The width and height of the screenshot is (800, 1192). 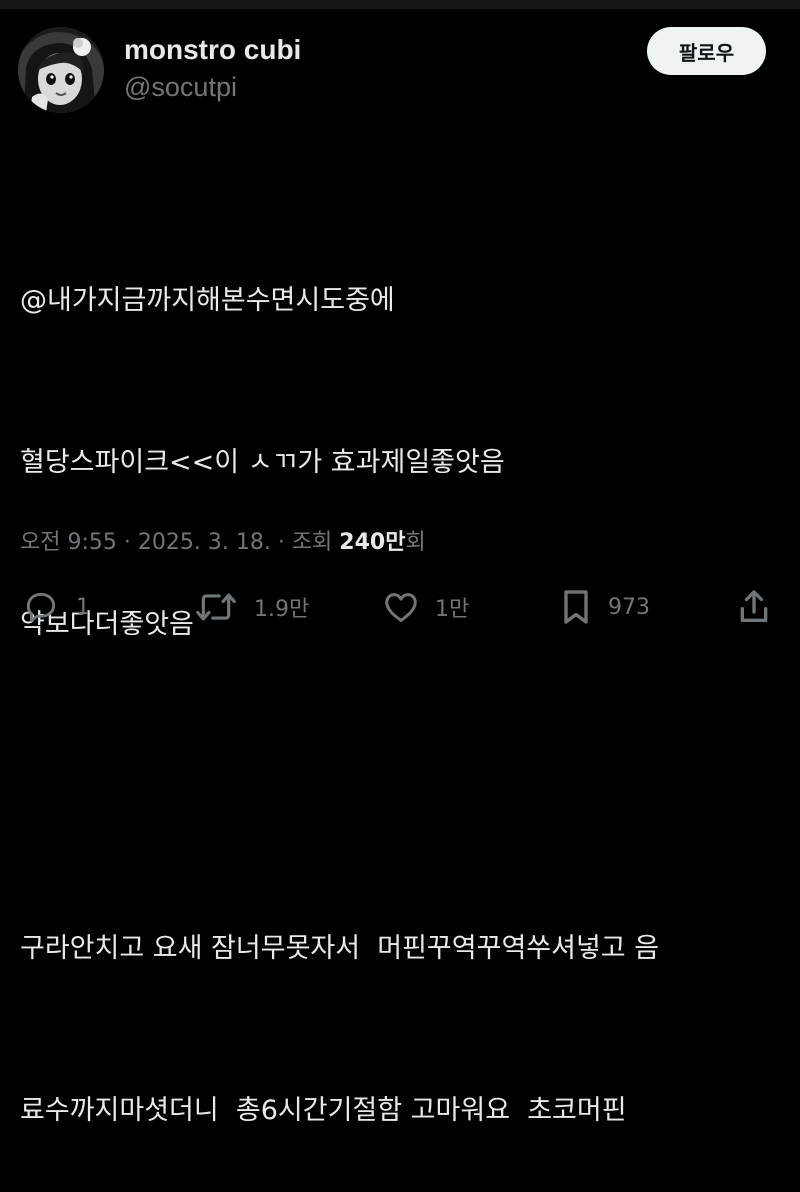 I want to click on bookmark-icon, so click(x=576, y=607).